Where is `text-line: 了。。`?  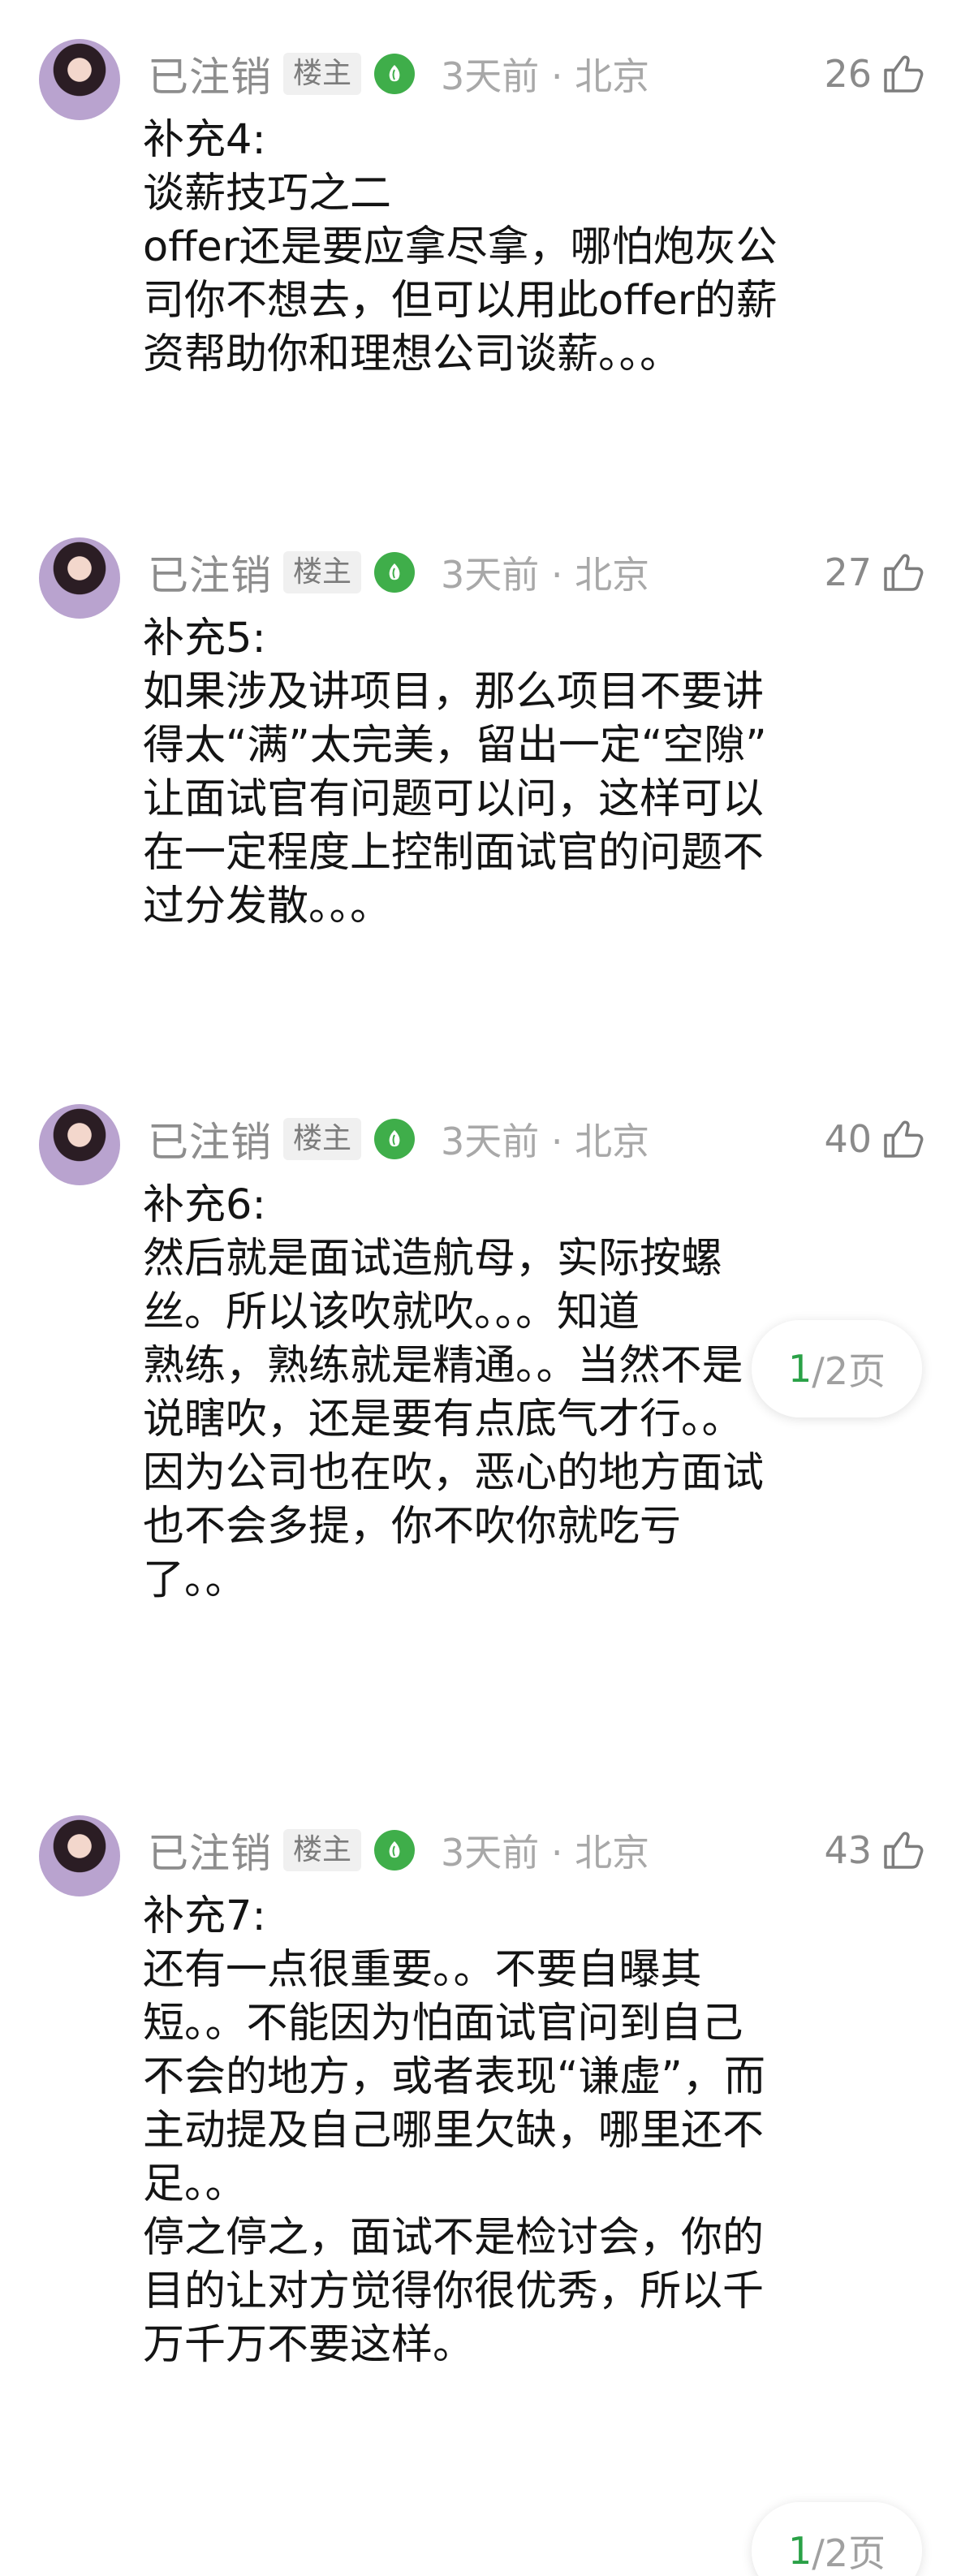
text-line: 了。。 is located at coordinates (195, 1580).